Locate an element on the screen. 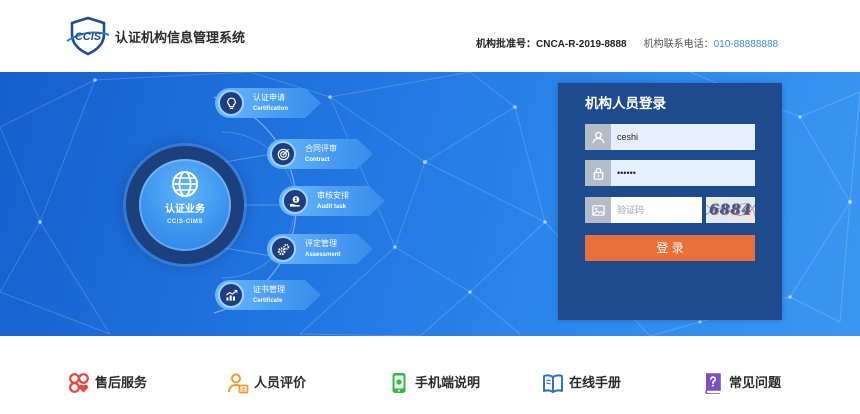  after-sales-service-icon is located at coordinates (79, 383).